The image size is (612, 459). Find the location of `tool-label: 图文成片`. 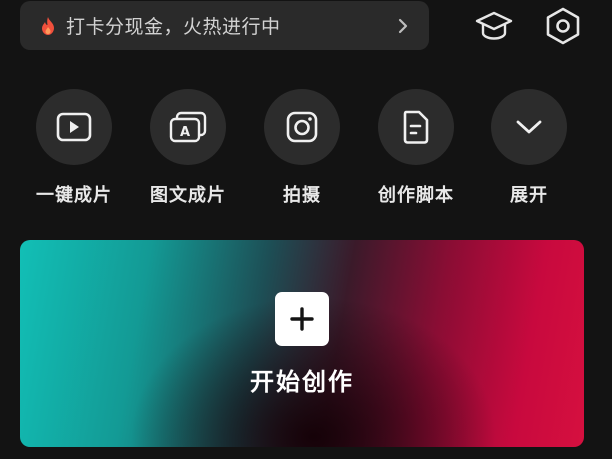

tool-label: 图文成片 is located at coordinates (188, 195).